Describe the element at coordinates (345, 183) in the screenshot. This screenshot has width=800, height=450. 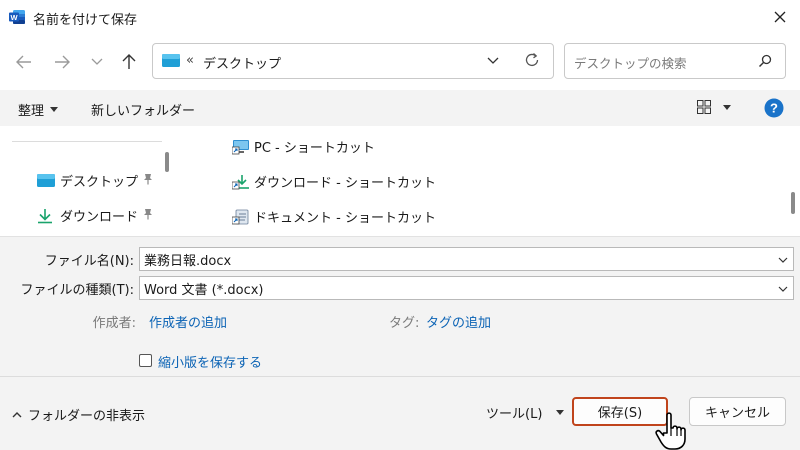
I see `file-name: ダウンロード - ショートカット` at that location.